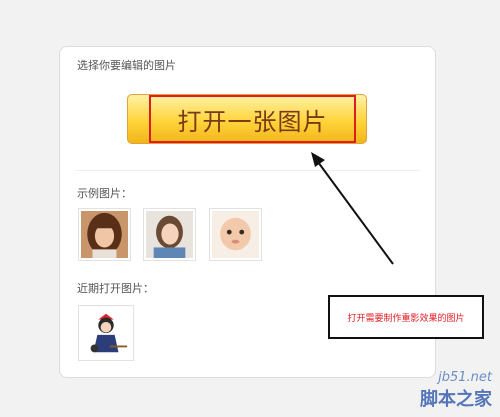 This screenshot has height=417, width=500. I want to click on open-image-button-label: 打开一张图片, so click(252, 119).